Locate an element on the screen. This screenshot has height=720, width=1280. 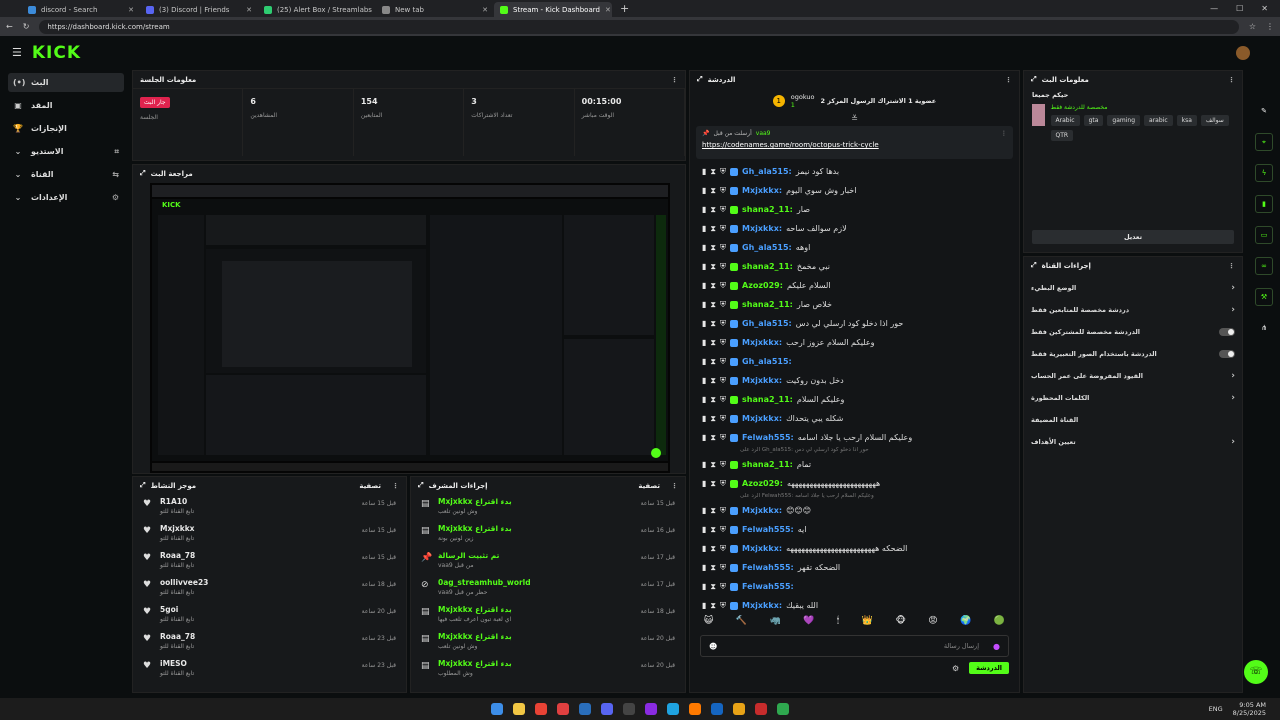
vpn-icon is located at coordinates (717, 709).